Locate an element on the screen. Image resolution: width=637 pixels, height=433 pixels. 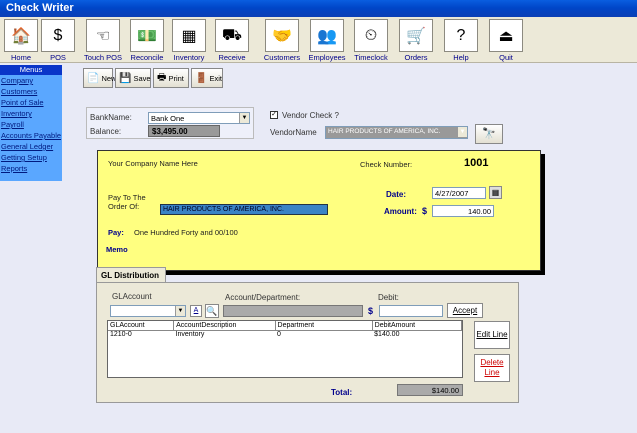
sidebar-item-customers: Customers is located at coordinates (31, 91).